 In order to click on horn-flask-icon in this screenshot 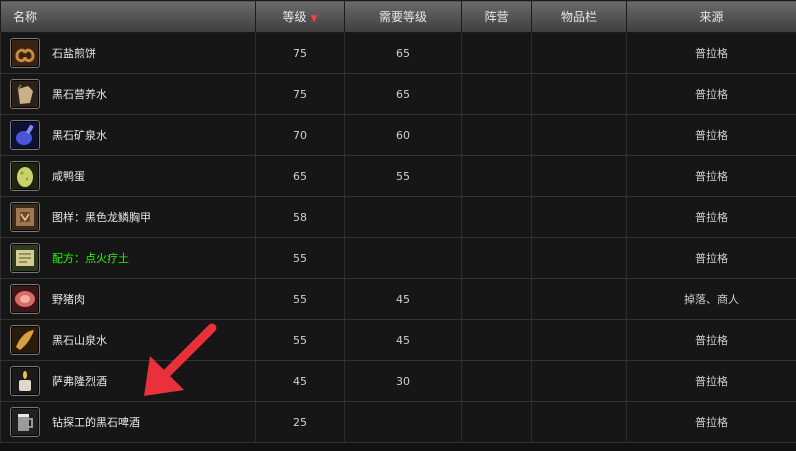, I will do `click(25, 340)`.